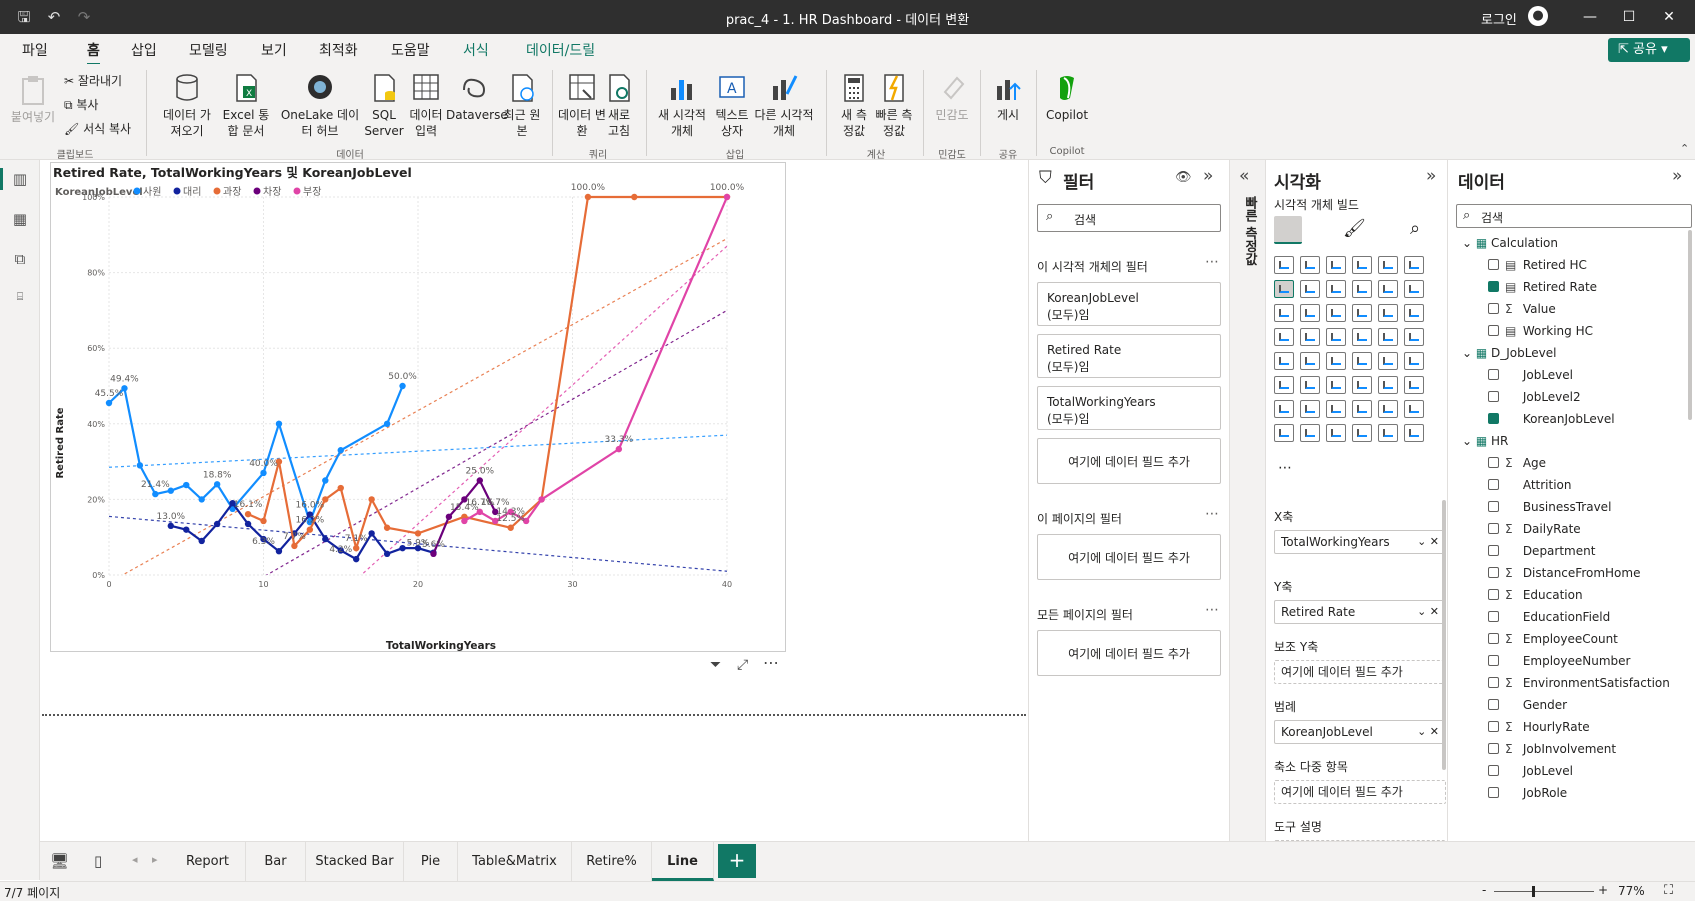  What do you see at coordinates (1509, 353) in the screenshot?
I see `table-node: ⌄ ▦ D_JobLevel` at bounding box center [1509, 353].